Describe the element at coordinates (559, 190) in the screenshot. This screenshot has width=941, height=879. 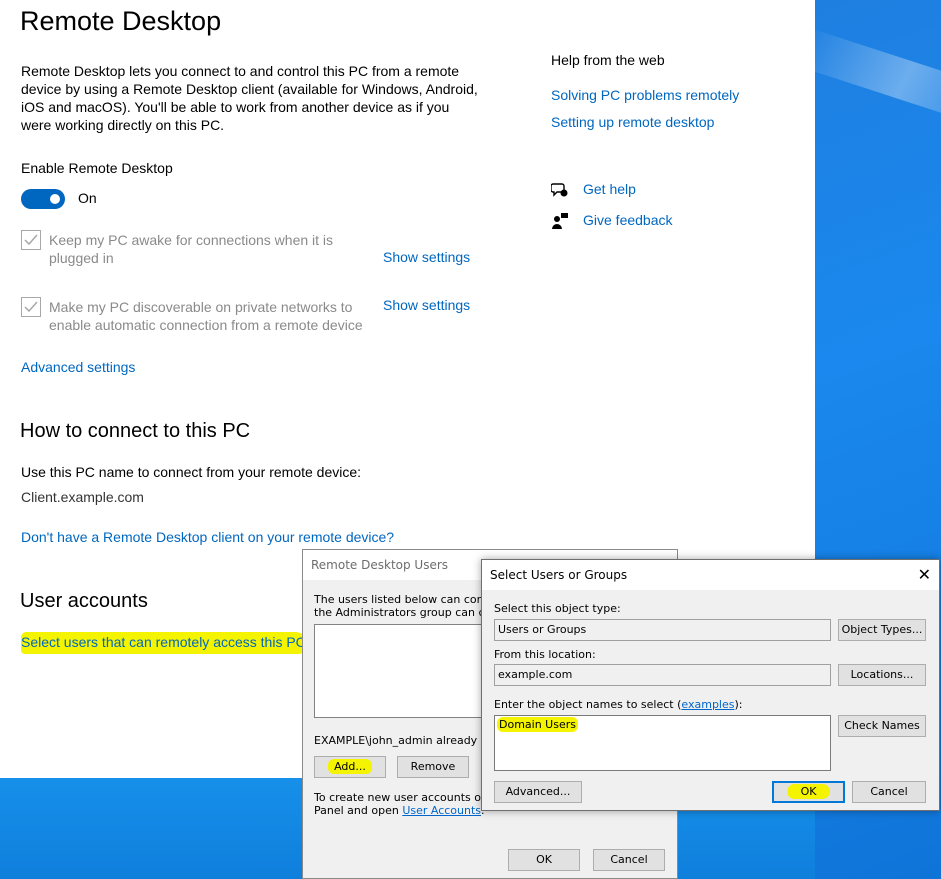
I see `get-help-icon` at that location.